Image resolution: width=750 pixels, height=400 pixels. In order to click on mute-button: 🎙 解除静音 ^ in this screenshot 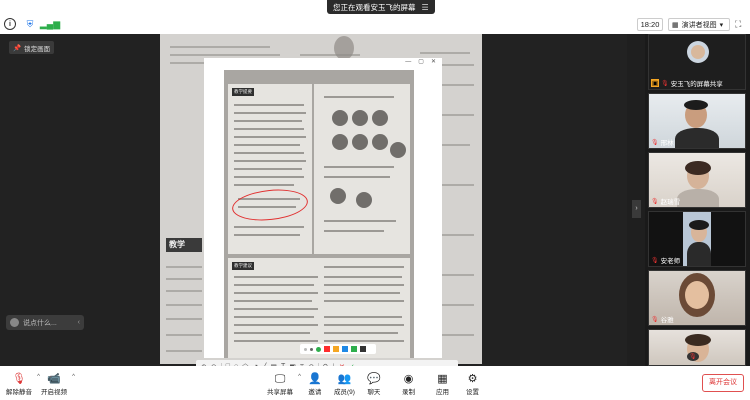, I will do `click(23, 384)`.